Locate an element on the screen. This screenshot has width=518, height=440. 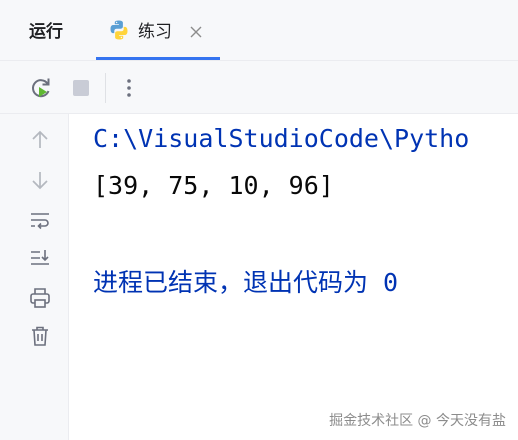
more-options-icon is located at coordinates (129, 88).